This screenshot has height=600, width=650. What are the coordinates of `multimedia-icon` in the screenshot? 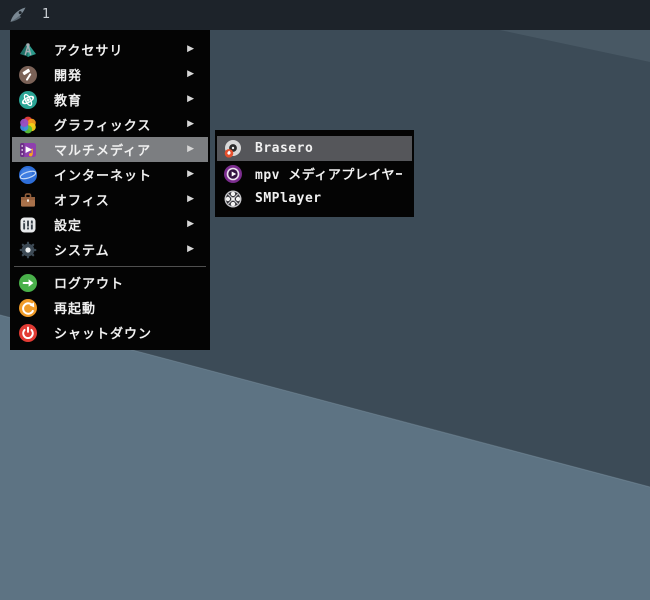 It's located at (28, 150).